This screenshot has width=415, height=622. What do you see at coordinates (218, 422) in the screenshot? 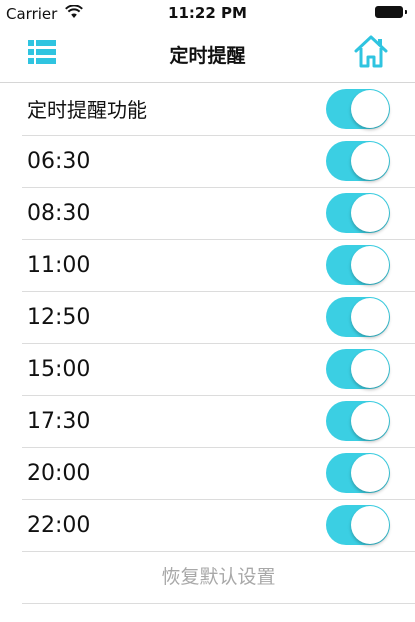
I see `reminder-row: 17:30` at bounding box center [218, 422].